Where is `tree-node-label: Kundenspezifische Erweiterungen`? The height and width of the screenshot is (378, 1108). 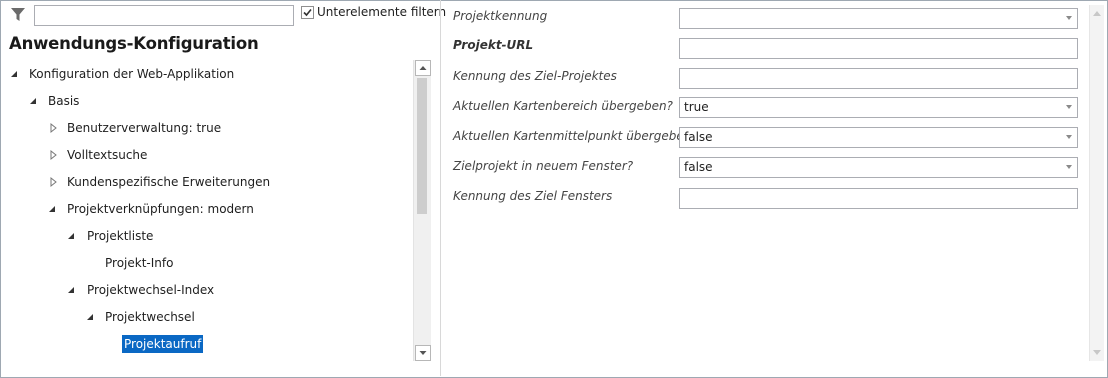 tree-node-label: Kundenspezifische Erweiterungen is located at coordinates (169, 182).